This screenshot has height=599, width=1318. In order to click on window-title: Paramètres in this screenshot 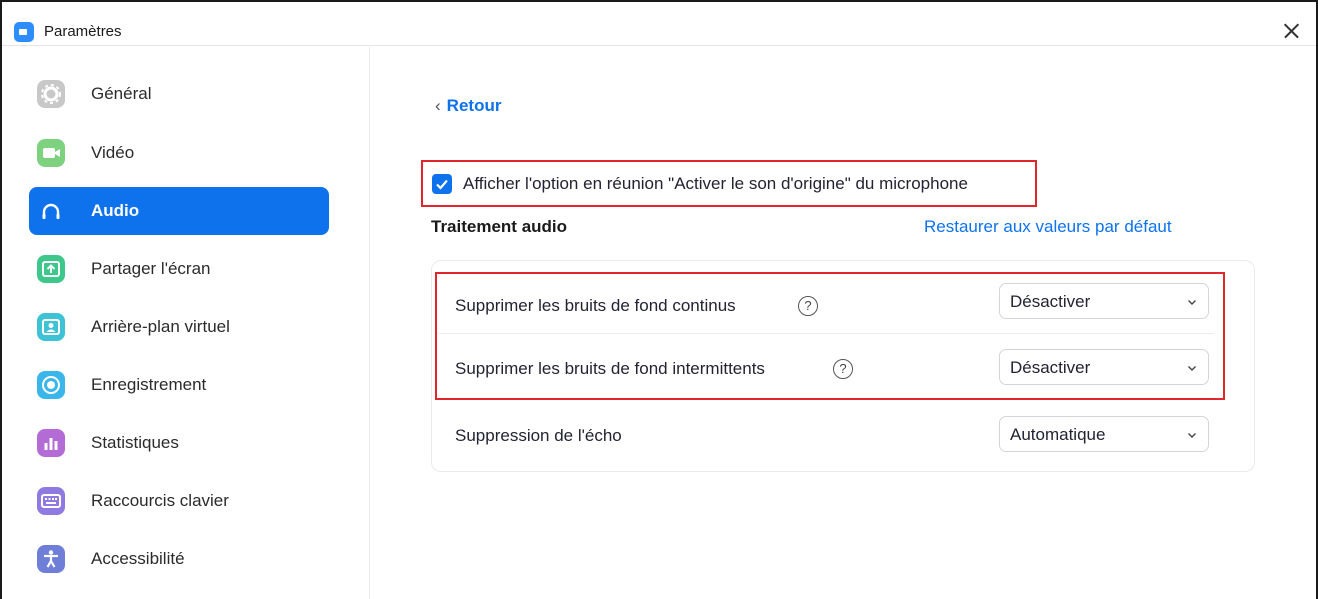, I will do `click(83, 31)`.